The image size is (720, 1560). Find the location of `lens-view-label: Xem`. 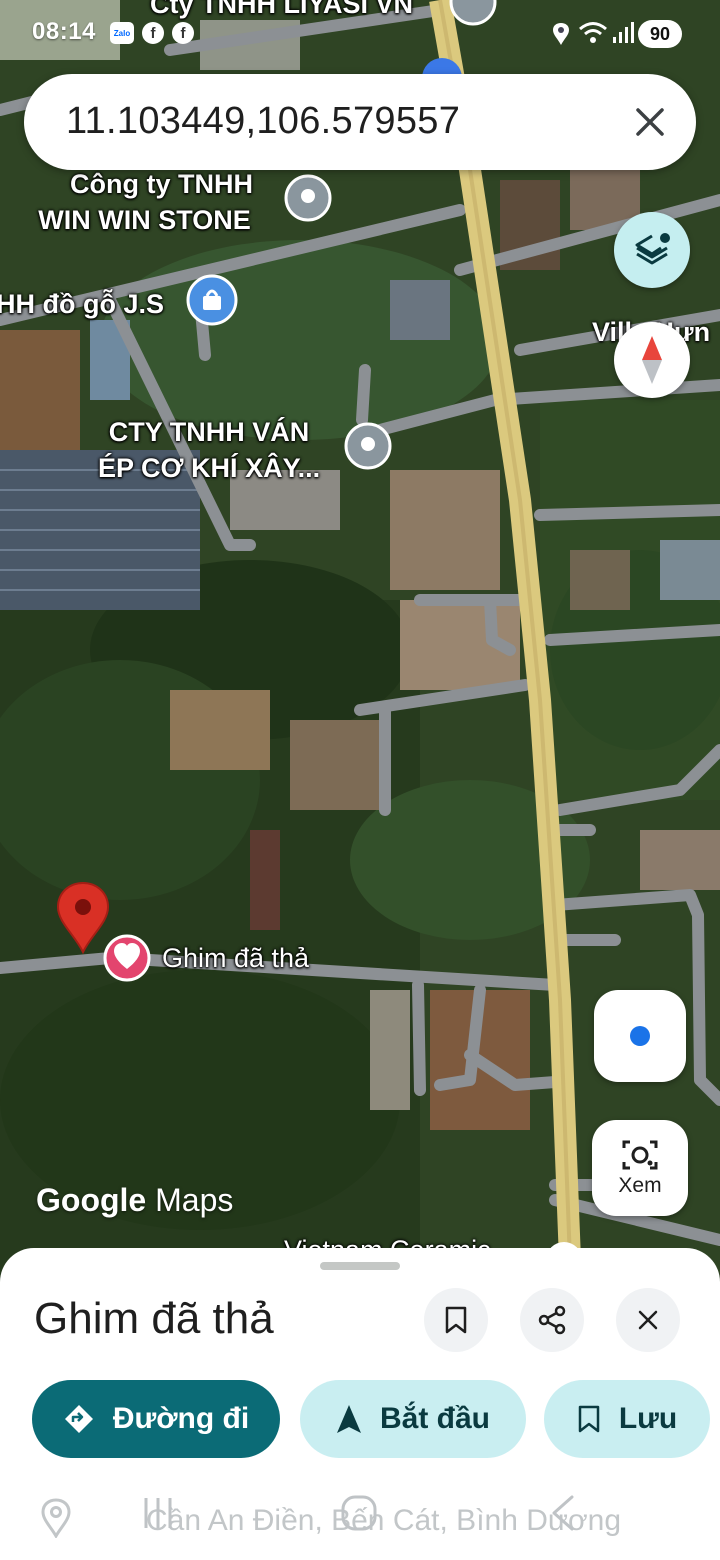

lens-view-label: Xem is located at coordinates (640, 1185).